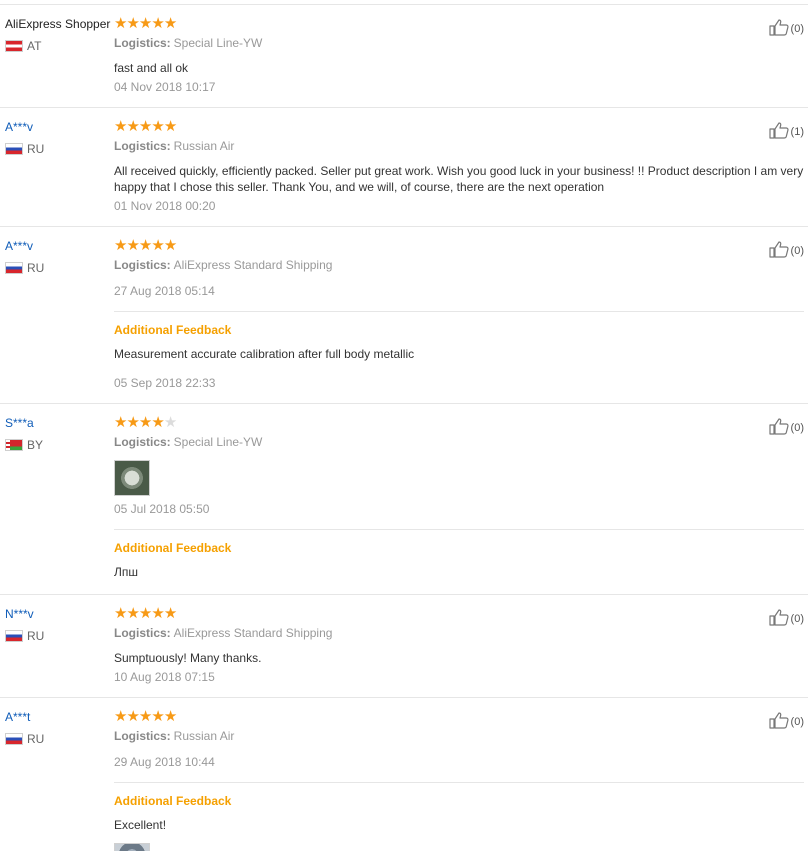  Describe the element at coordinates (459, 816) in the screenshot. I see `additional-feedback: Additional Feedback Excellent!` at that location.